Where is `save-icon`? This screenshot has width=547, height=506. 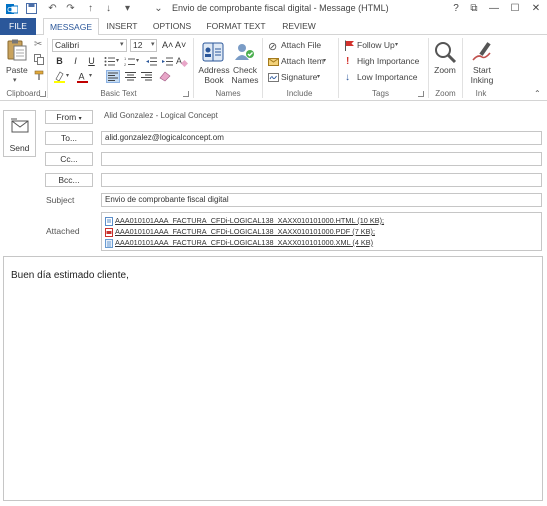
save-icon is located at coordinates (31, 8).